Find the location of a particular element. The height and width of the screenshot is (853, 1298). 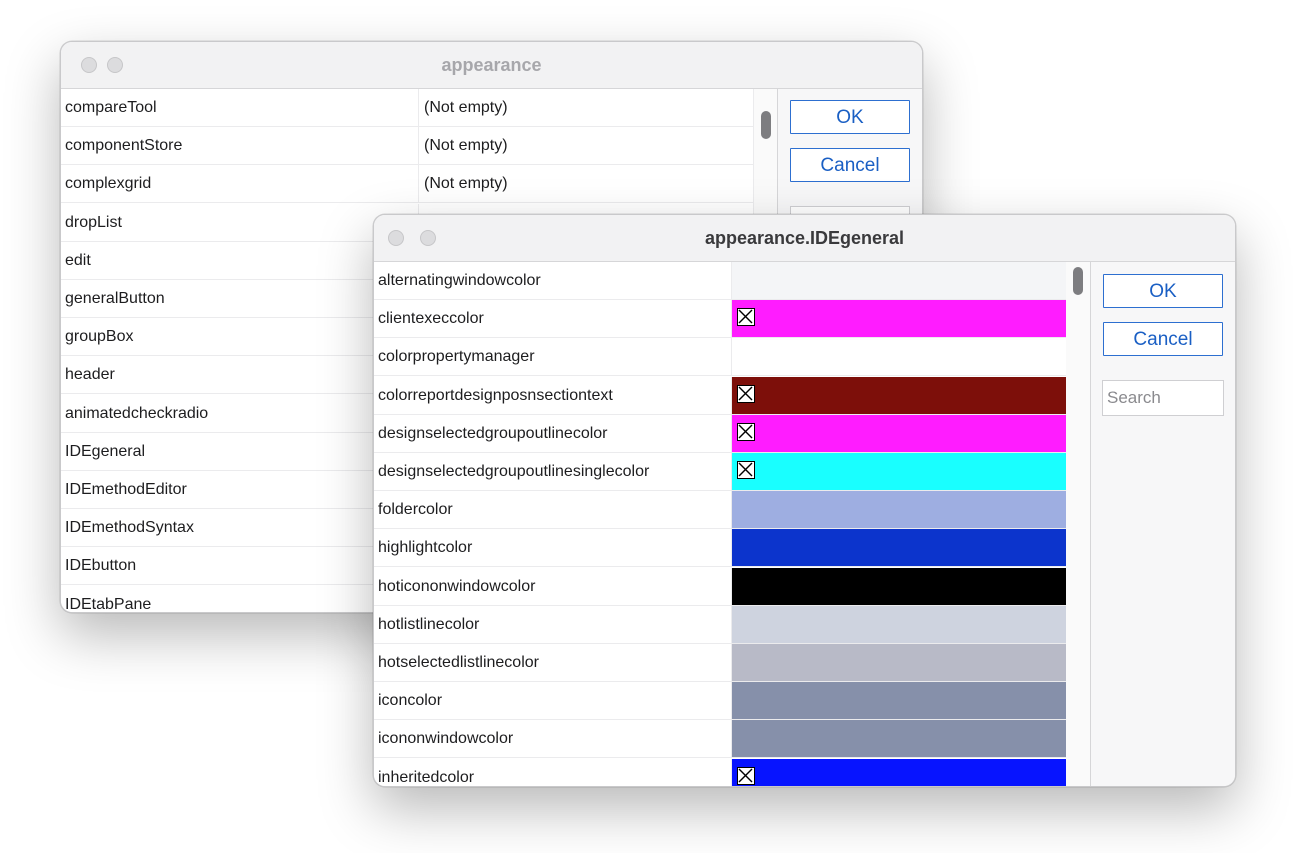

search-input: Search is located at coordinates (1163, 398).